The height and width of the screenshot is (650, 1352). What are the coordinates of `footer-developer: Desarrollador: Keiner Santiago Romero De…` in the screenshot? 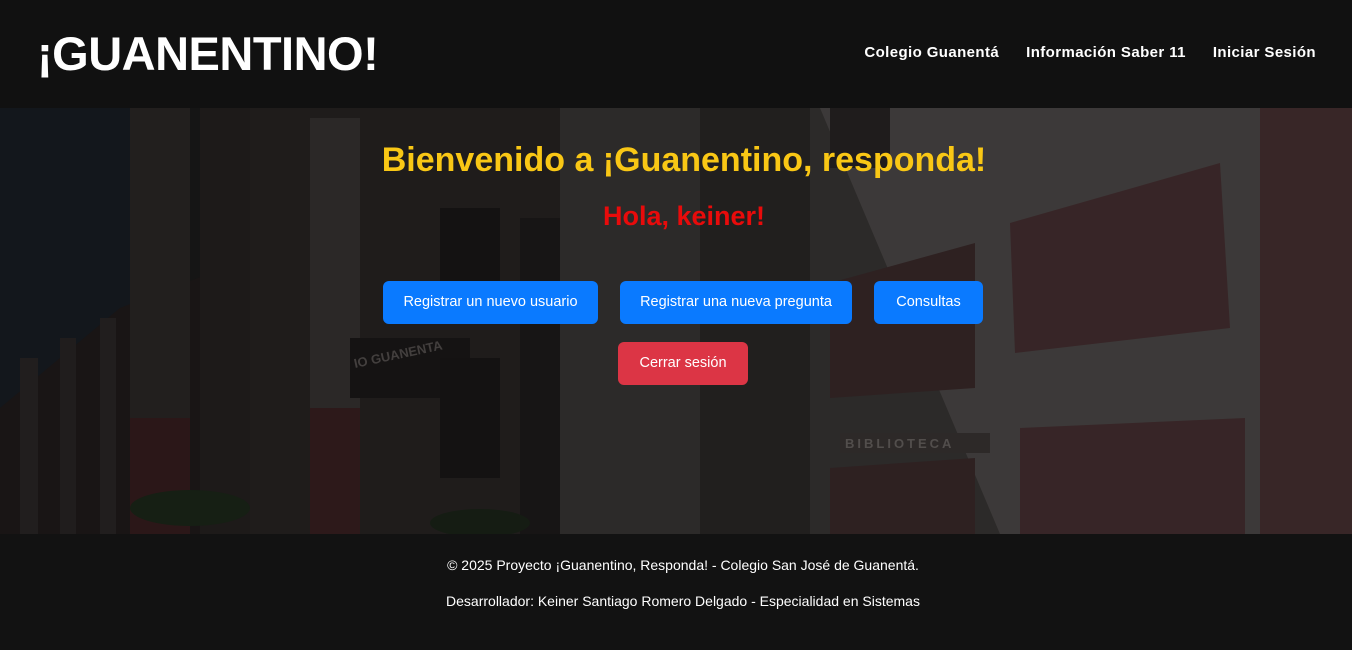 It's located at (683, 601).